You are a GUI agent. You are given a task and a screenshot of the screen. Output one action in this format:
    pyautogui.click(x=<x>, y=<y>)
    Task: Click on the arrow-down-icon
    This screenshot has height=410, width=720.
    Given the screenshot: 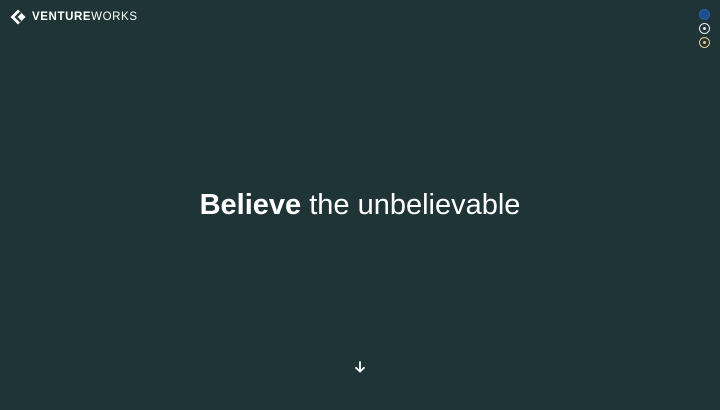 What is the action you would take?
    pyautogui.click(x=360, y=367)
    